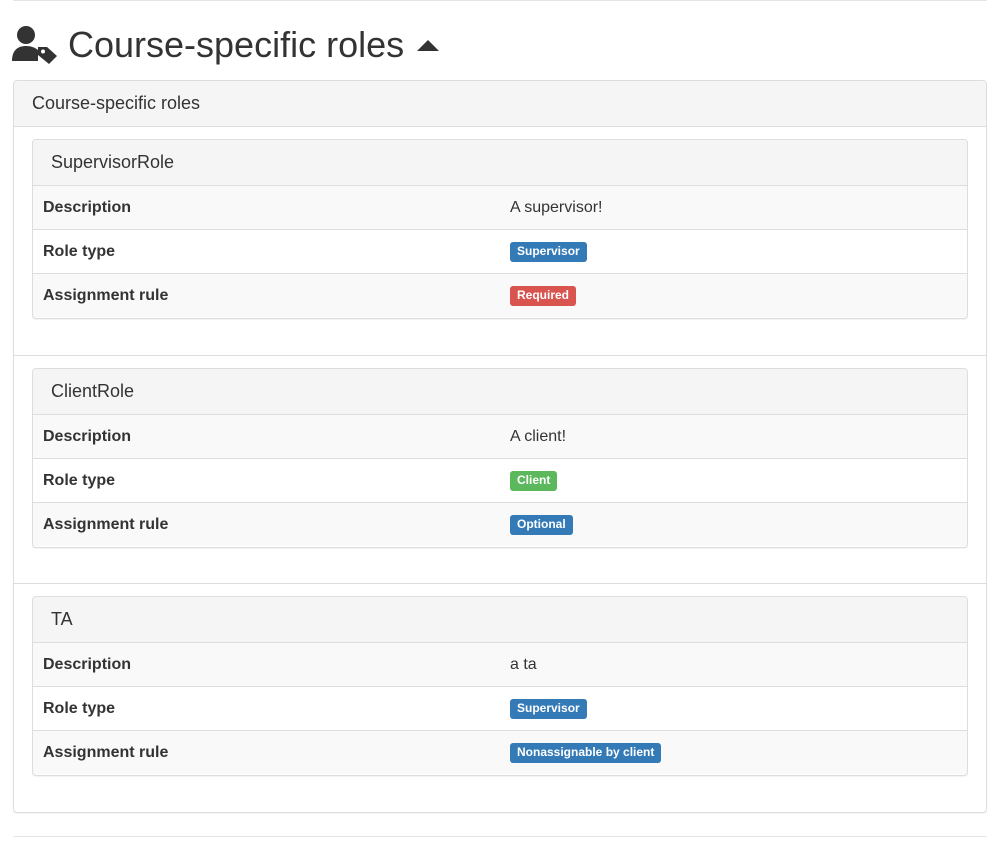 This screenshot has width=1001, height=857. I want to click on table-row: Assignment rule Optional, so click(500, 524).